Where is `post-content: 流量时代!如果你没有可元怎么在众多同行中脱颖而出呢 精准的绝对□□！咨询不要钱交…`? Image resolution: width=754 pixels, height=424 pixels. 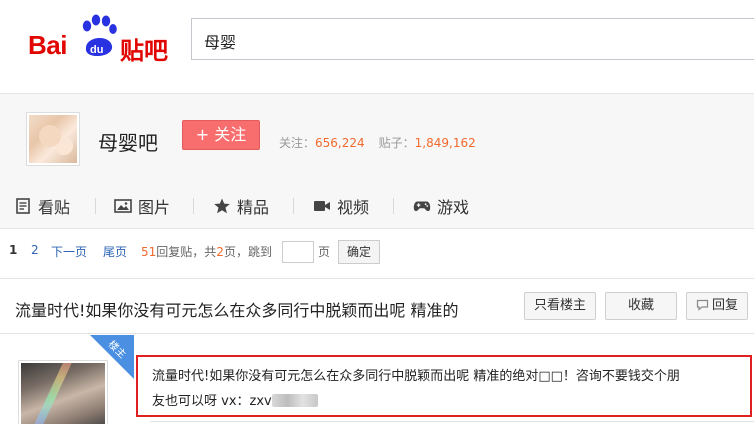 post-content: 流量时代!如果你没有可元怎么在众多同行中脱颖而出呢 精准的绝对□□！咨询不要钱交… is located at coordinates (450, 389).